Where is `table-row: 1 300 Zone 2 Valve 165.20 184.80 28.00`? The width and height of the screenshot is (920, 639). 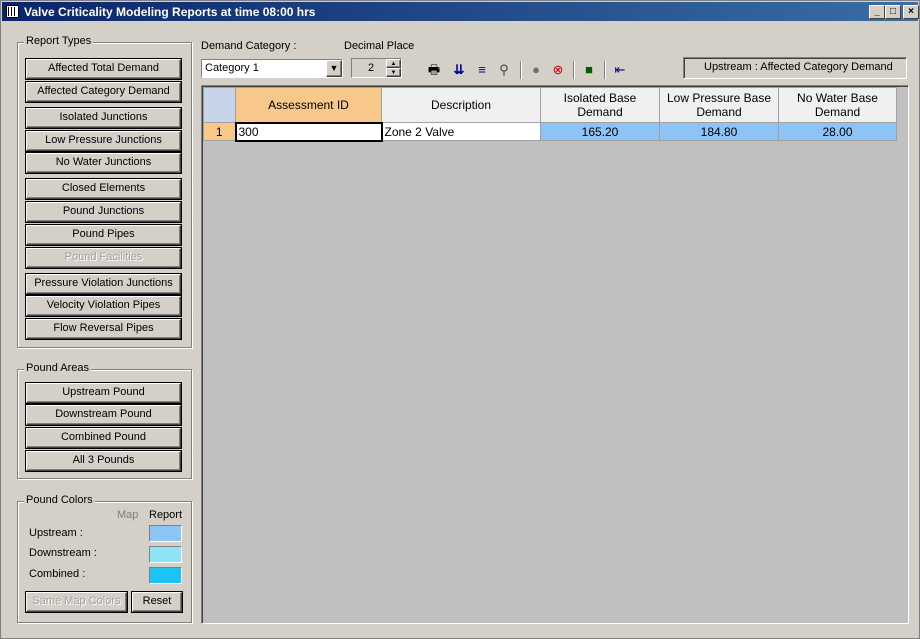 table-row: 1 300 Zone 2 Valve 165.20 184.80 28.00 is located at coordinates (550, 131).